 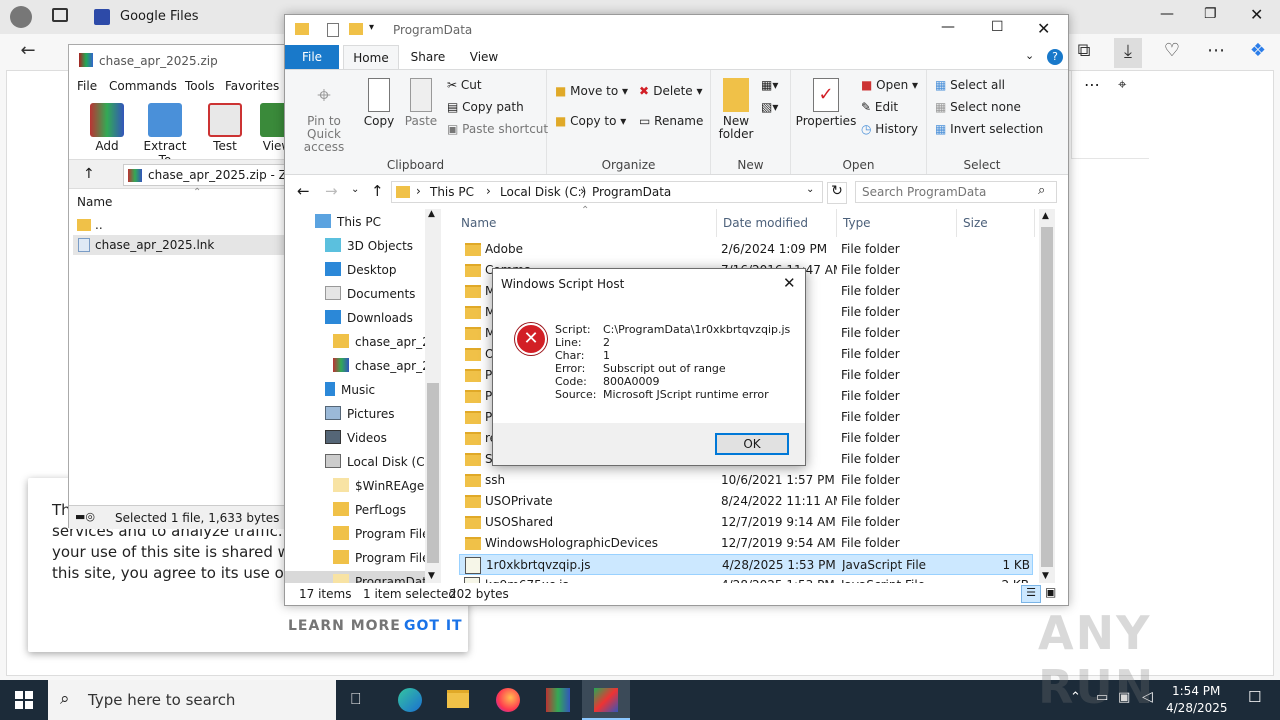 What do you see at coordinates (897, 223) in the screenshot?
I see `column-header-type: Type` at bounding box center [897, 223].